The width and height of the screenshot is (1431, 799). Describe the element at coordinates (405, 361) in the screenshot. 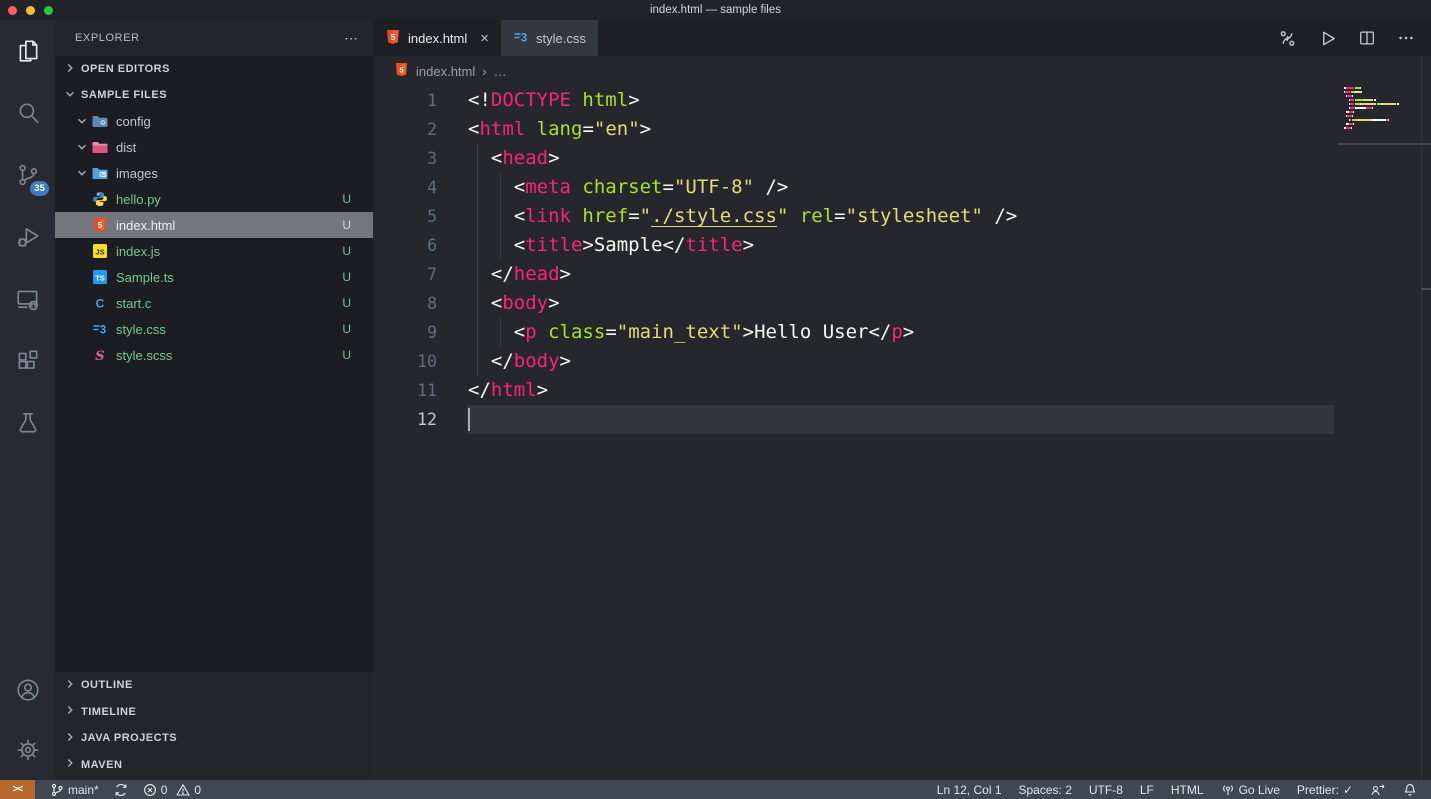

I see `line-number: 10` at that location.